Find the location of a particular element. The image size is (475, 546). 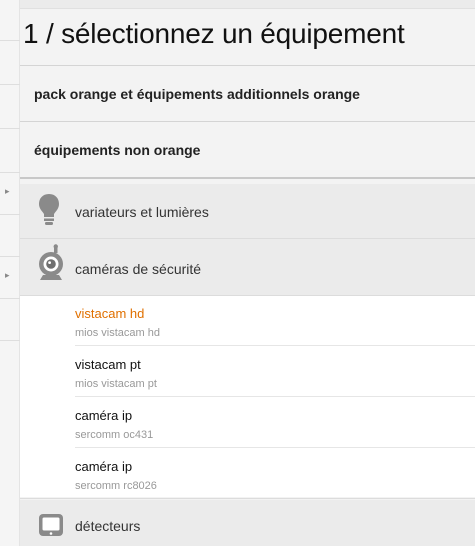

detector-icon is located at coordinates (51, 528).